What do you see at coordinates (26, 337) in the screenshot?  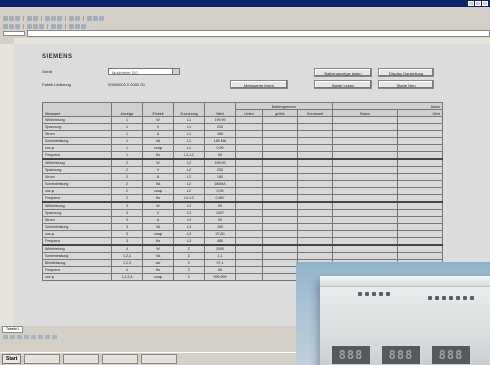 I see `rectangle-icon` at bounding box center [26, 337].